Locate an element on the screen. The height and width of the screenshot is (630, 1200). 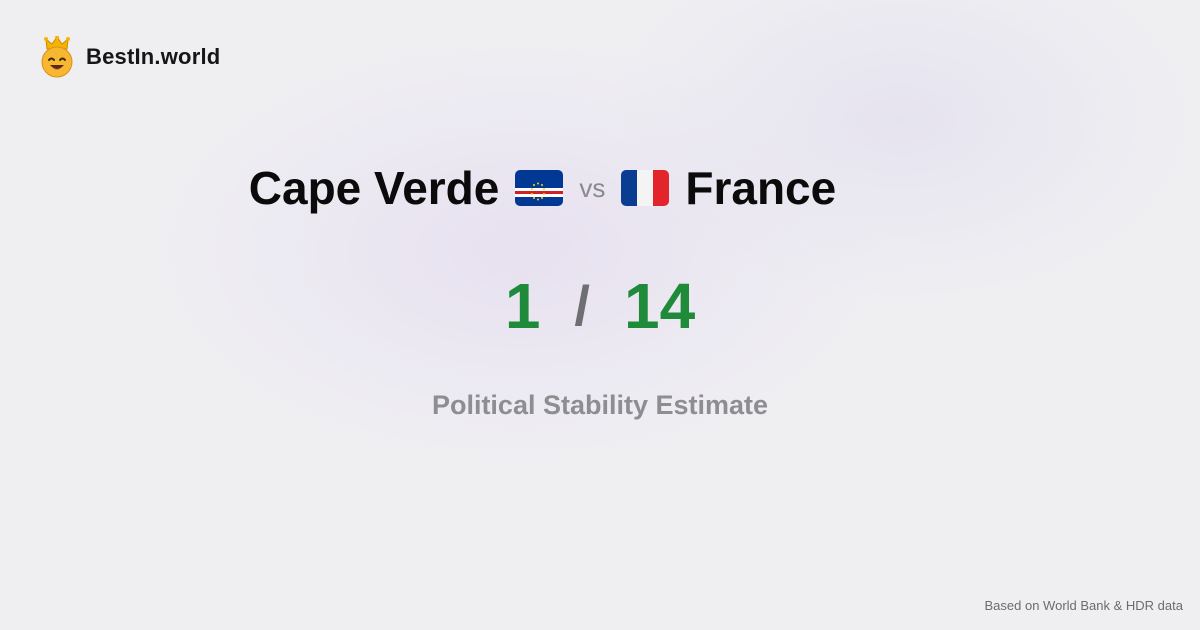
metric-label: Political Stability Estimate is located at coordinates (600, 405).